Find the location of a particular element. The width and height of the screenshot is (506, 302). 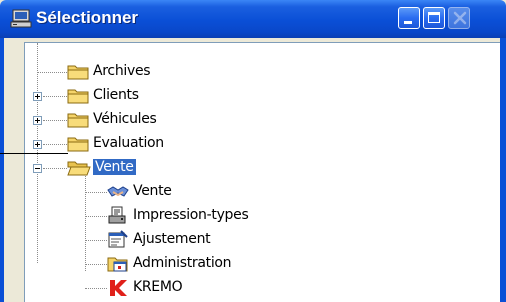

adjustment-form-icon is located at coordinates (118, 239).